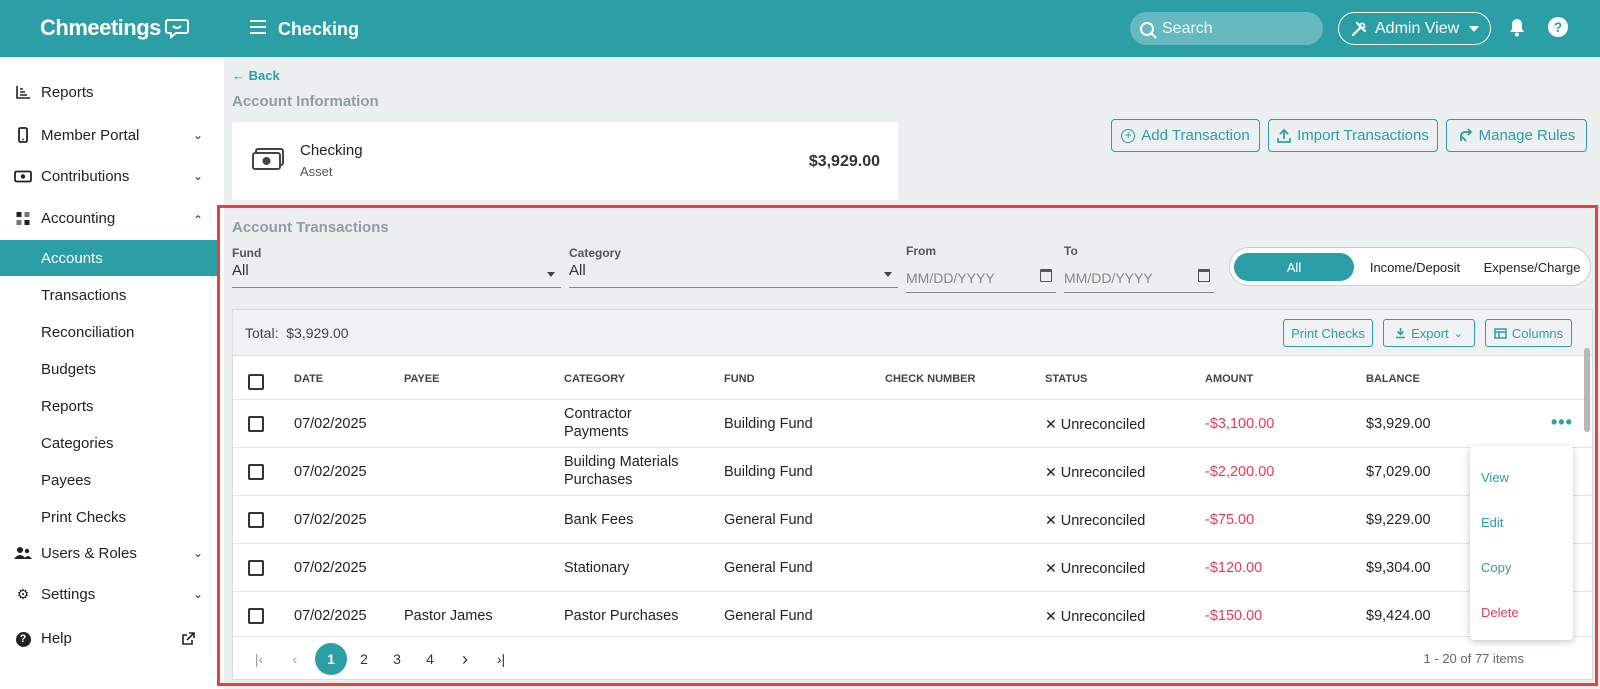 This screenshot has height=689, width=1600. What do you see at coordinates (1492, 522) in the screenshot?
I see `menu-item-edit: Edit` at bounding box center [1492, 522].